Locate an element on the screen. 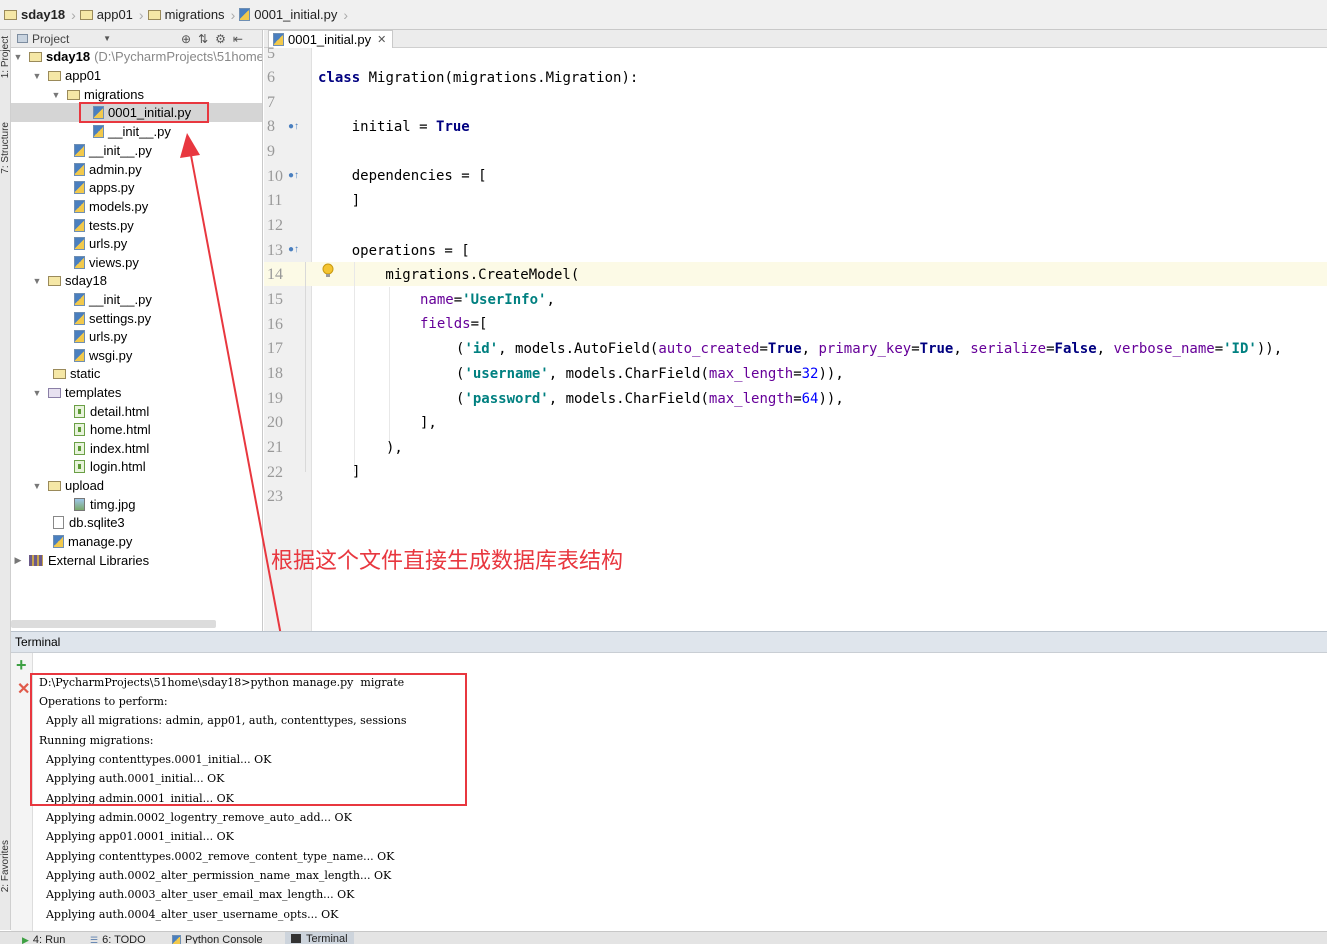 This screenshot has height=944, width=1327. tree-item-login-html: login.html is located at coordinates (110, 466).